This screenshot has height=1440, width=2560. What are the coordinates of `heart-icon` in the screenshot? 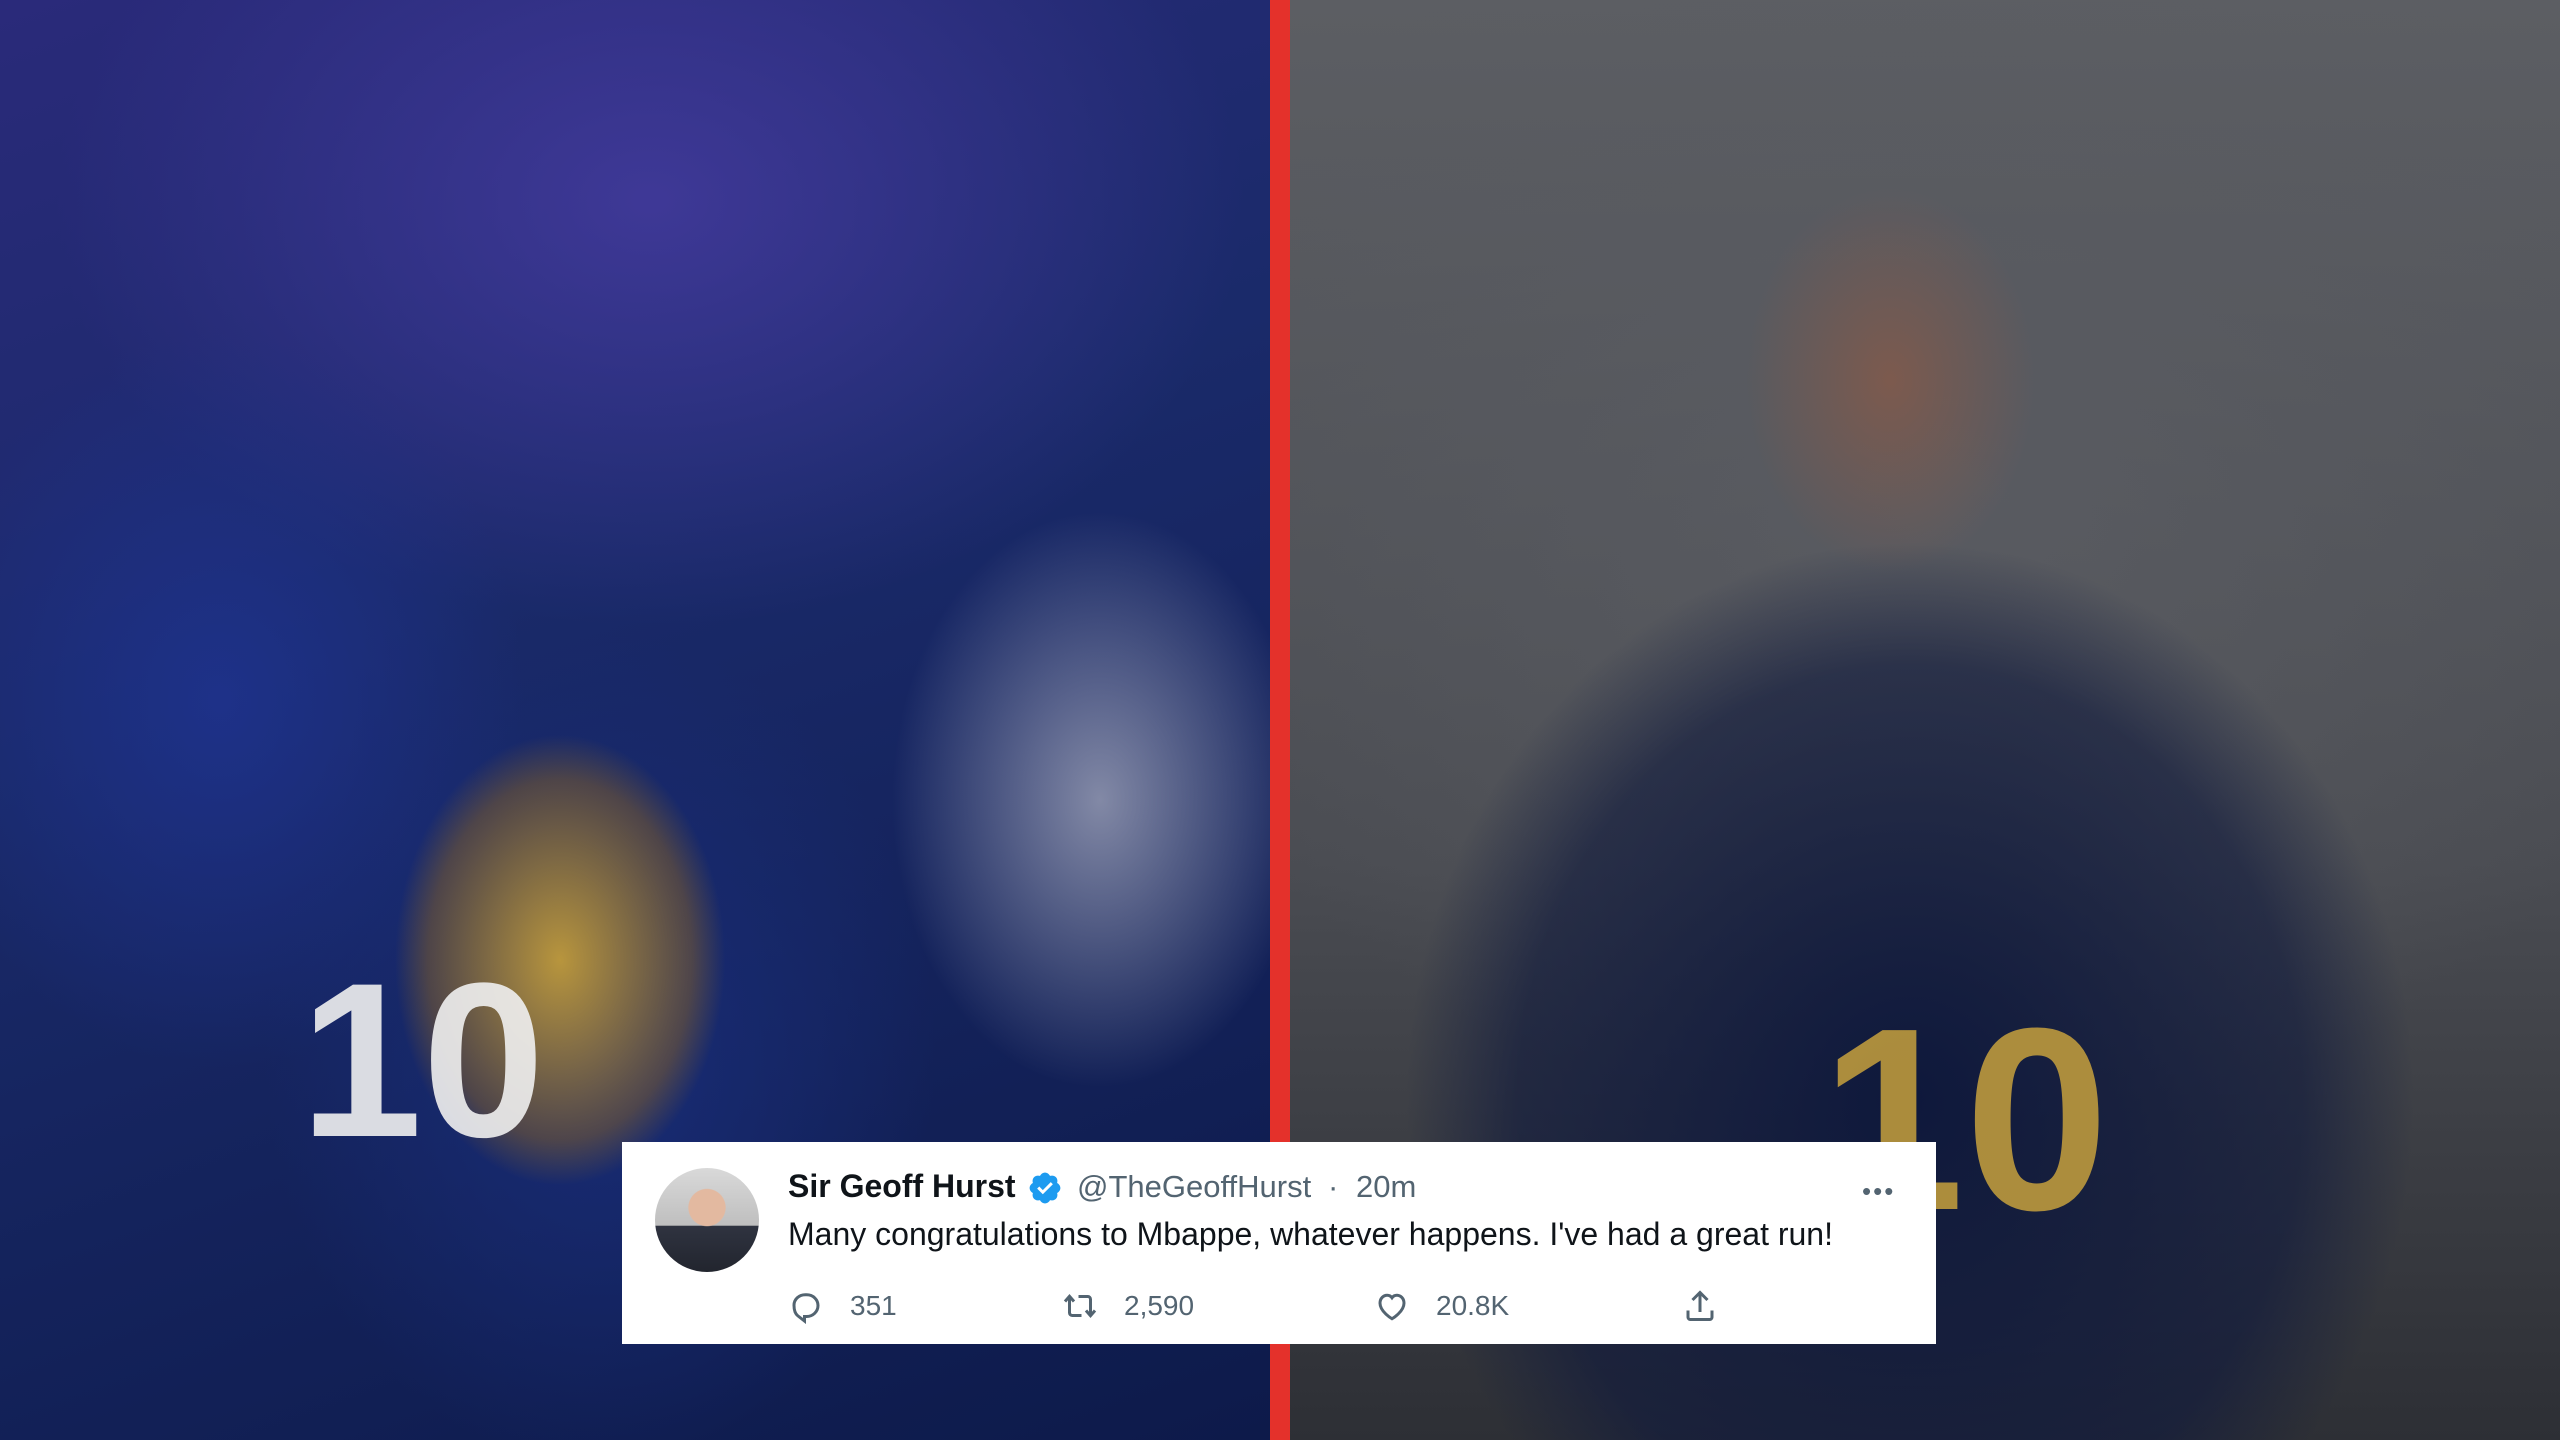 It's located at (1392, 1307).